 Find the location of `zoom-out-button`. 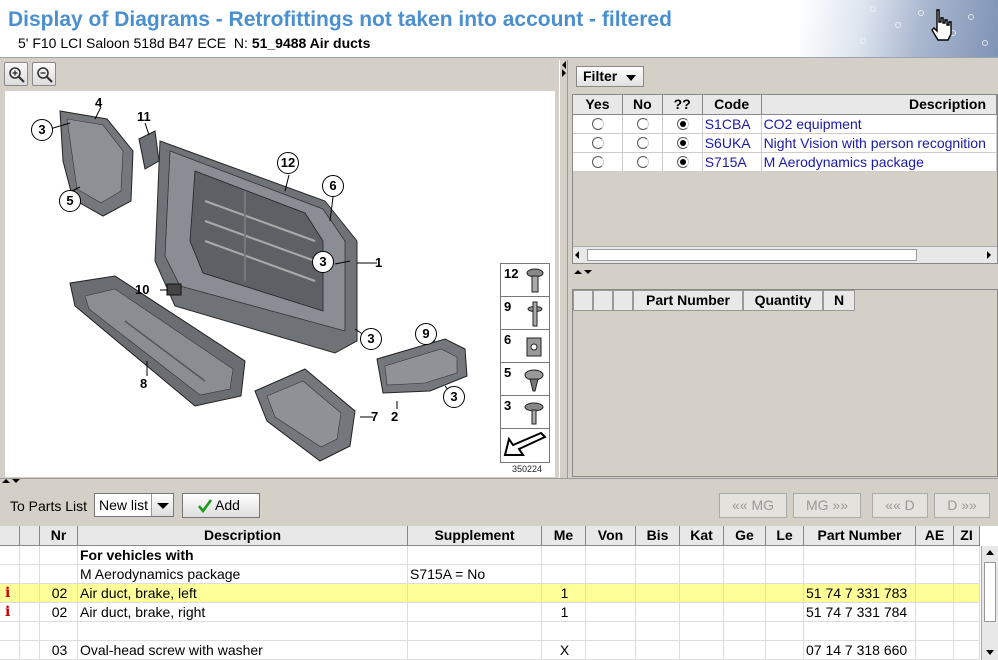

zoom-out-button is located at coordinates (44, 74).